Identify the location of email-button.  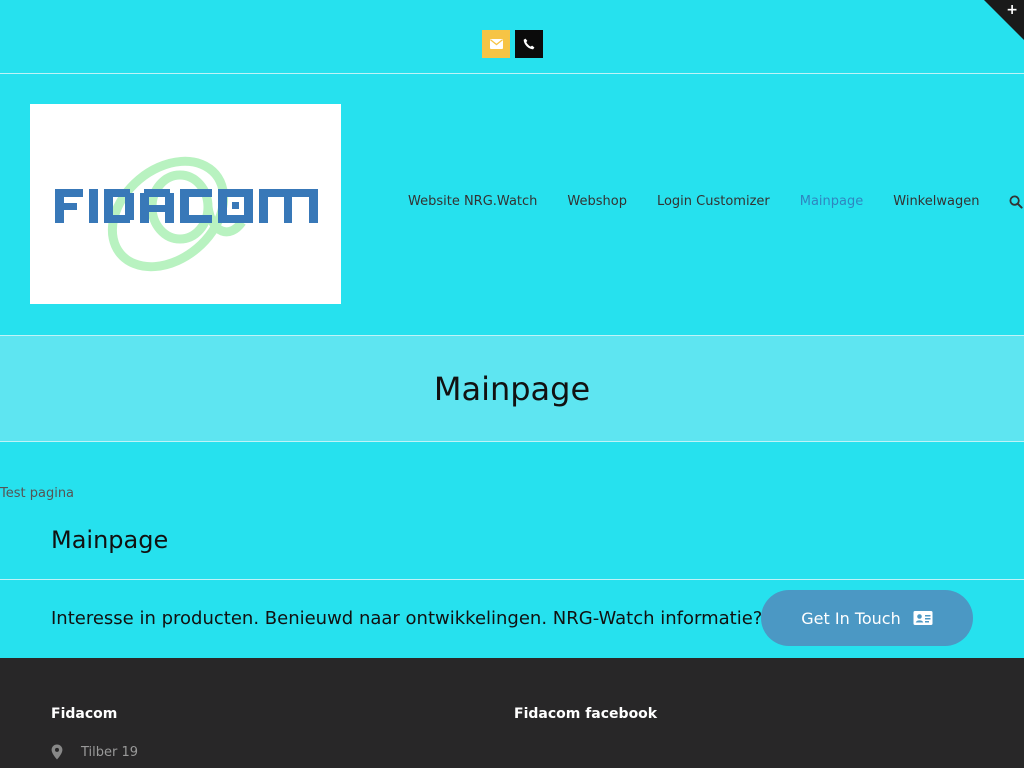
(496, 44).